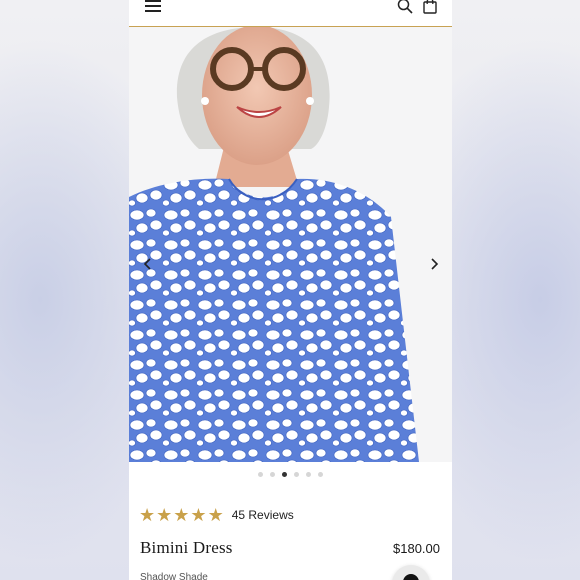 The height and width of the screenshot is (580, 580). What do you see at coordinates (153, 6) in the screenshot?
I see `hamburger-menu-icon` at bounding box center [153, 6].